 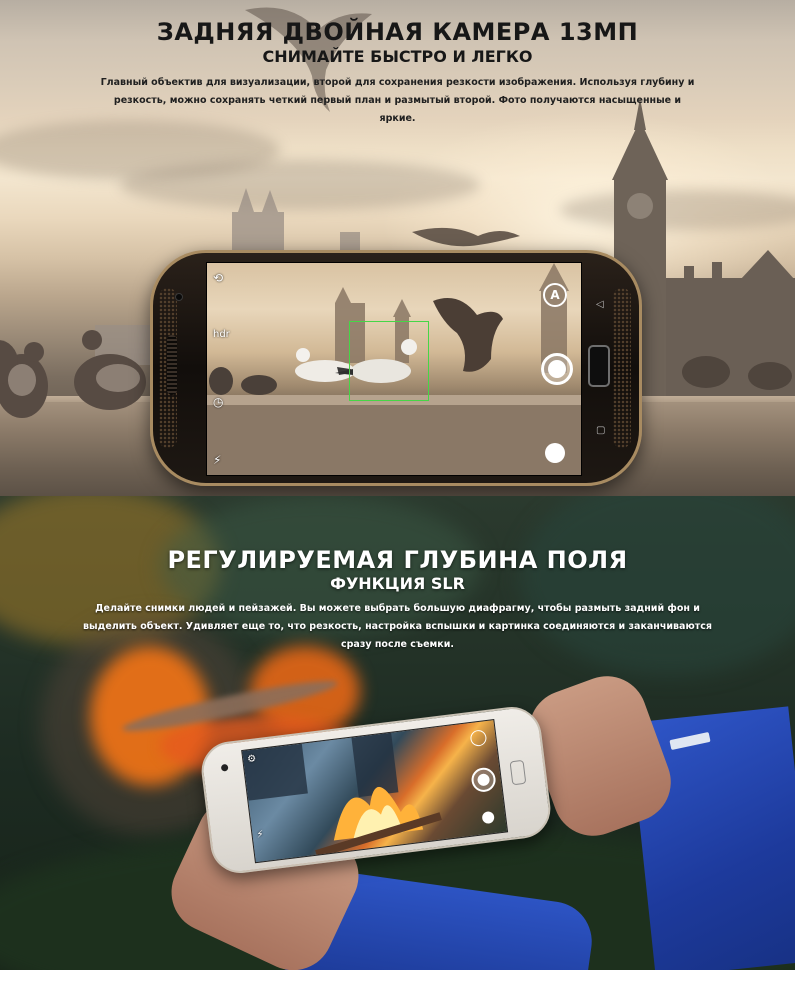 I want to click on earpiece-speaker, so click(x=172, y=365).